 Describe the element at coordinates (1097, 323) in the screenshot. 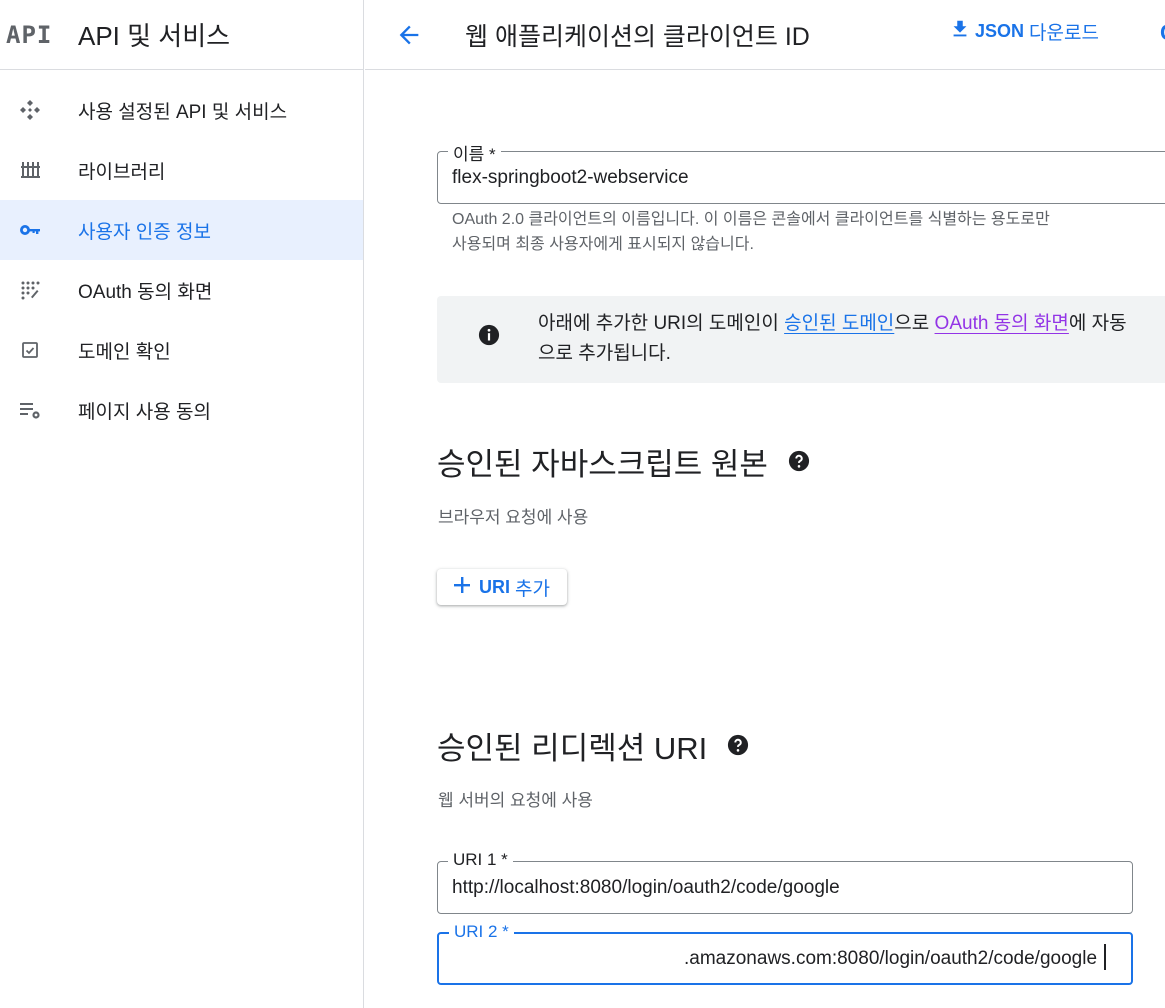

I see `notice-suffix: 에 자동` at that location.